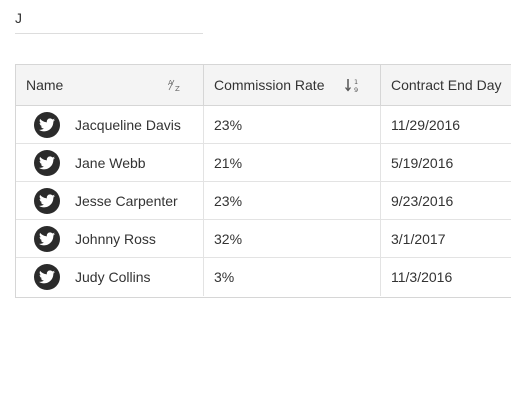  What do you see at coordinates (113, 277) in the screenshot?
I see `name-text: Judy Collins` at bounding box center [113, 277].